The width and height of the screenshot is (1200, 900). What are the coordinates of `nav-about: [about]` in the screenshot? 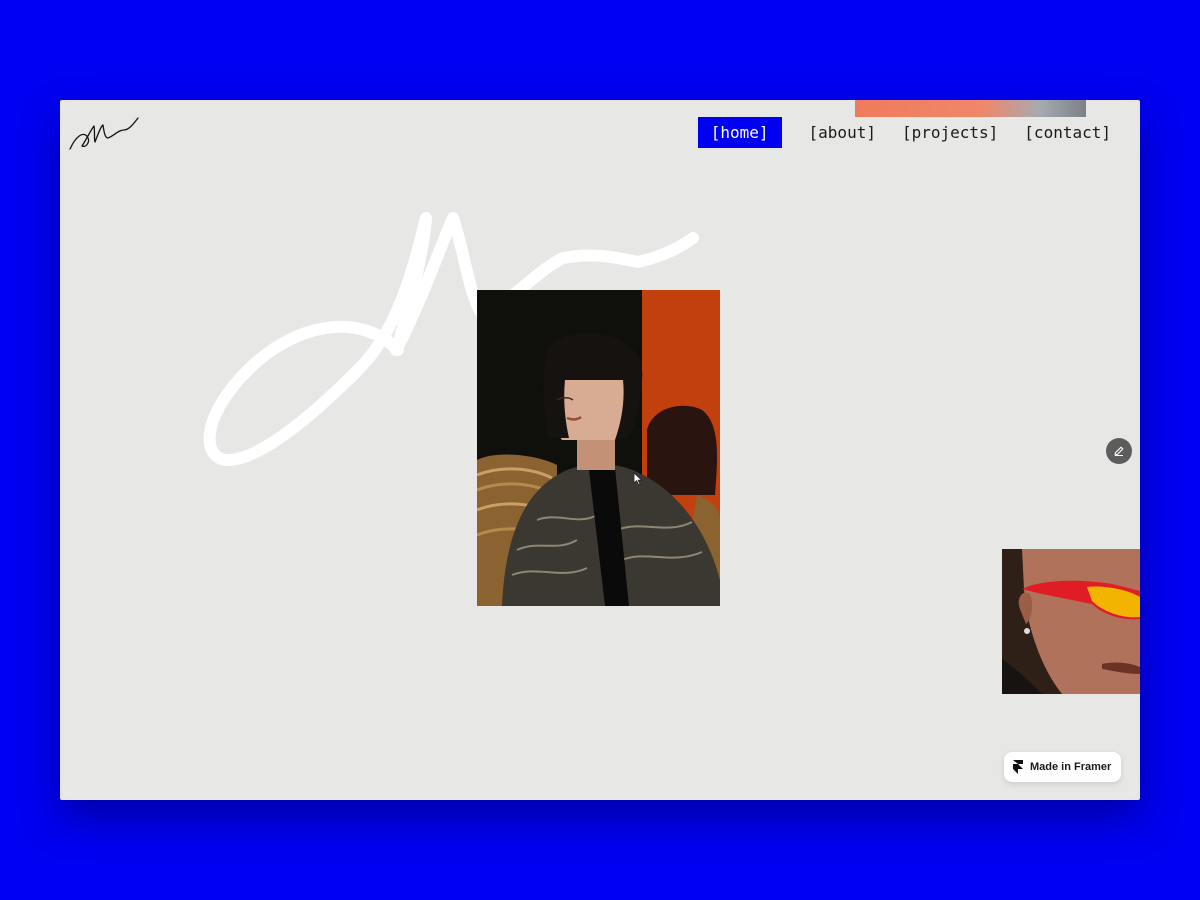 It's located at (842, 132).